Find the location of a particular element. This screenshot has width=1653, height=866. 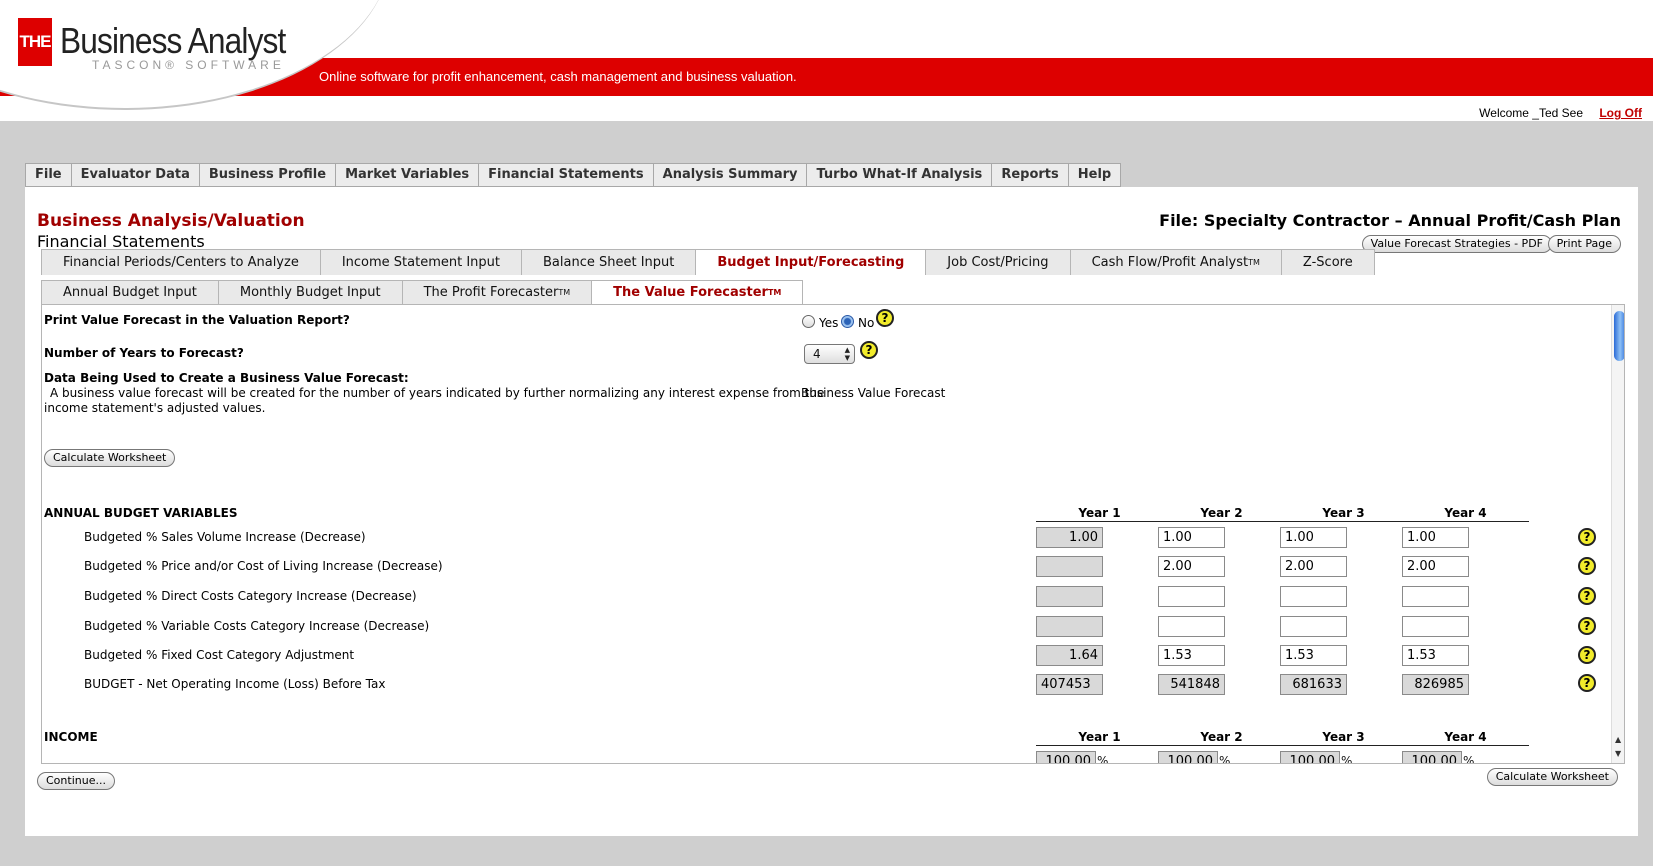

input-fixed-cost-year-4: 1.53 is located at coordinates (1435, 655).